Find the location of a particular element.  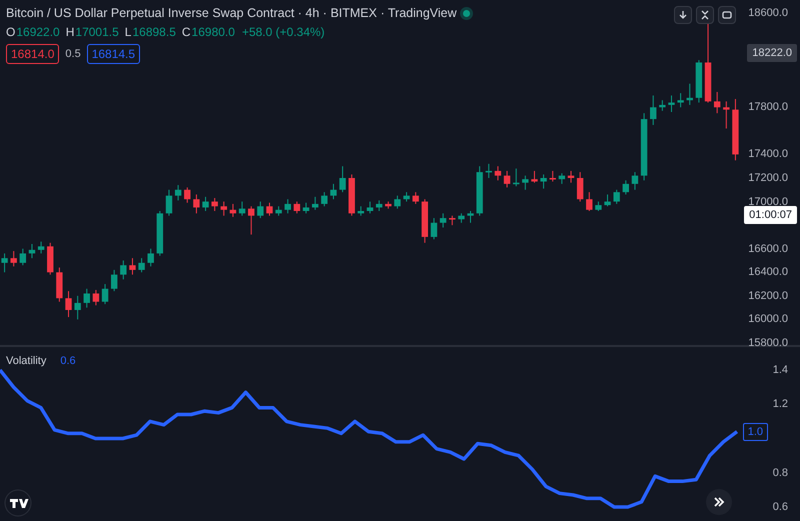

indicator-value: 0.6 is located at coordinates (68, 361).